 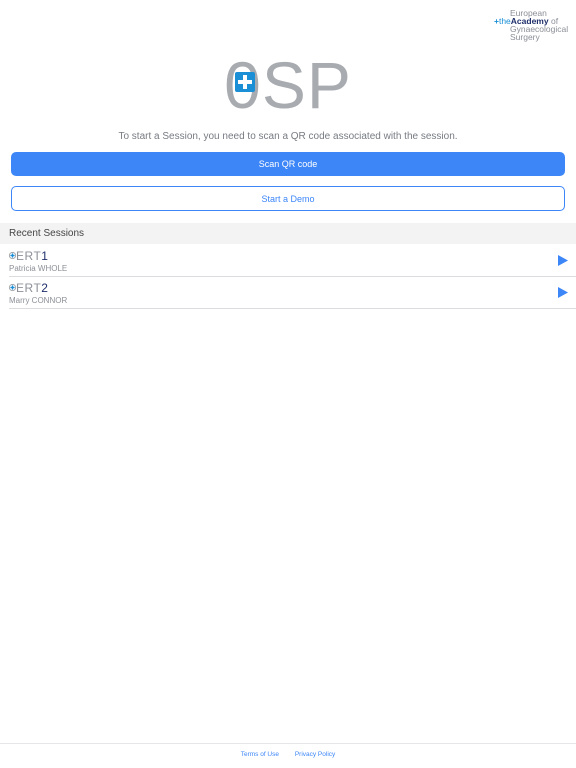 I want to click on logo-line-surgery: Surgery, so click(x=525, y=37).